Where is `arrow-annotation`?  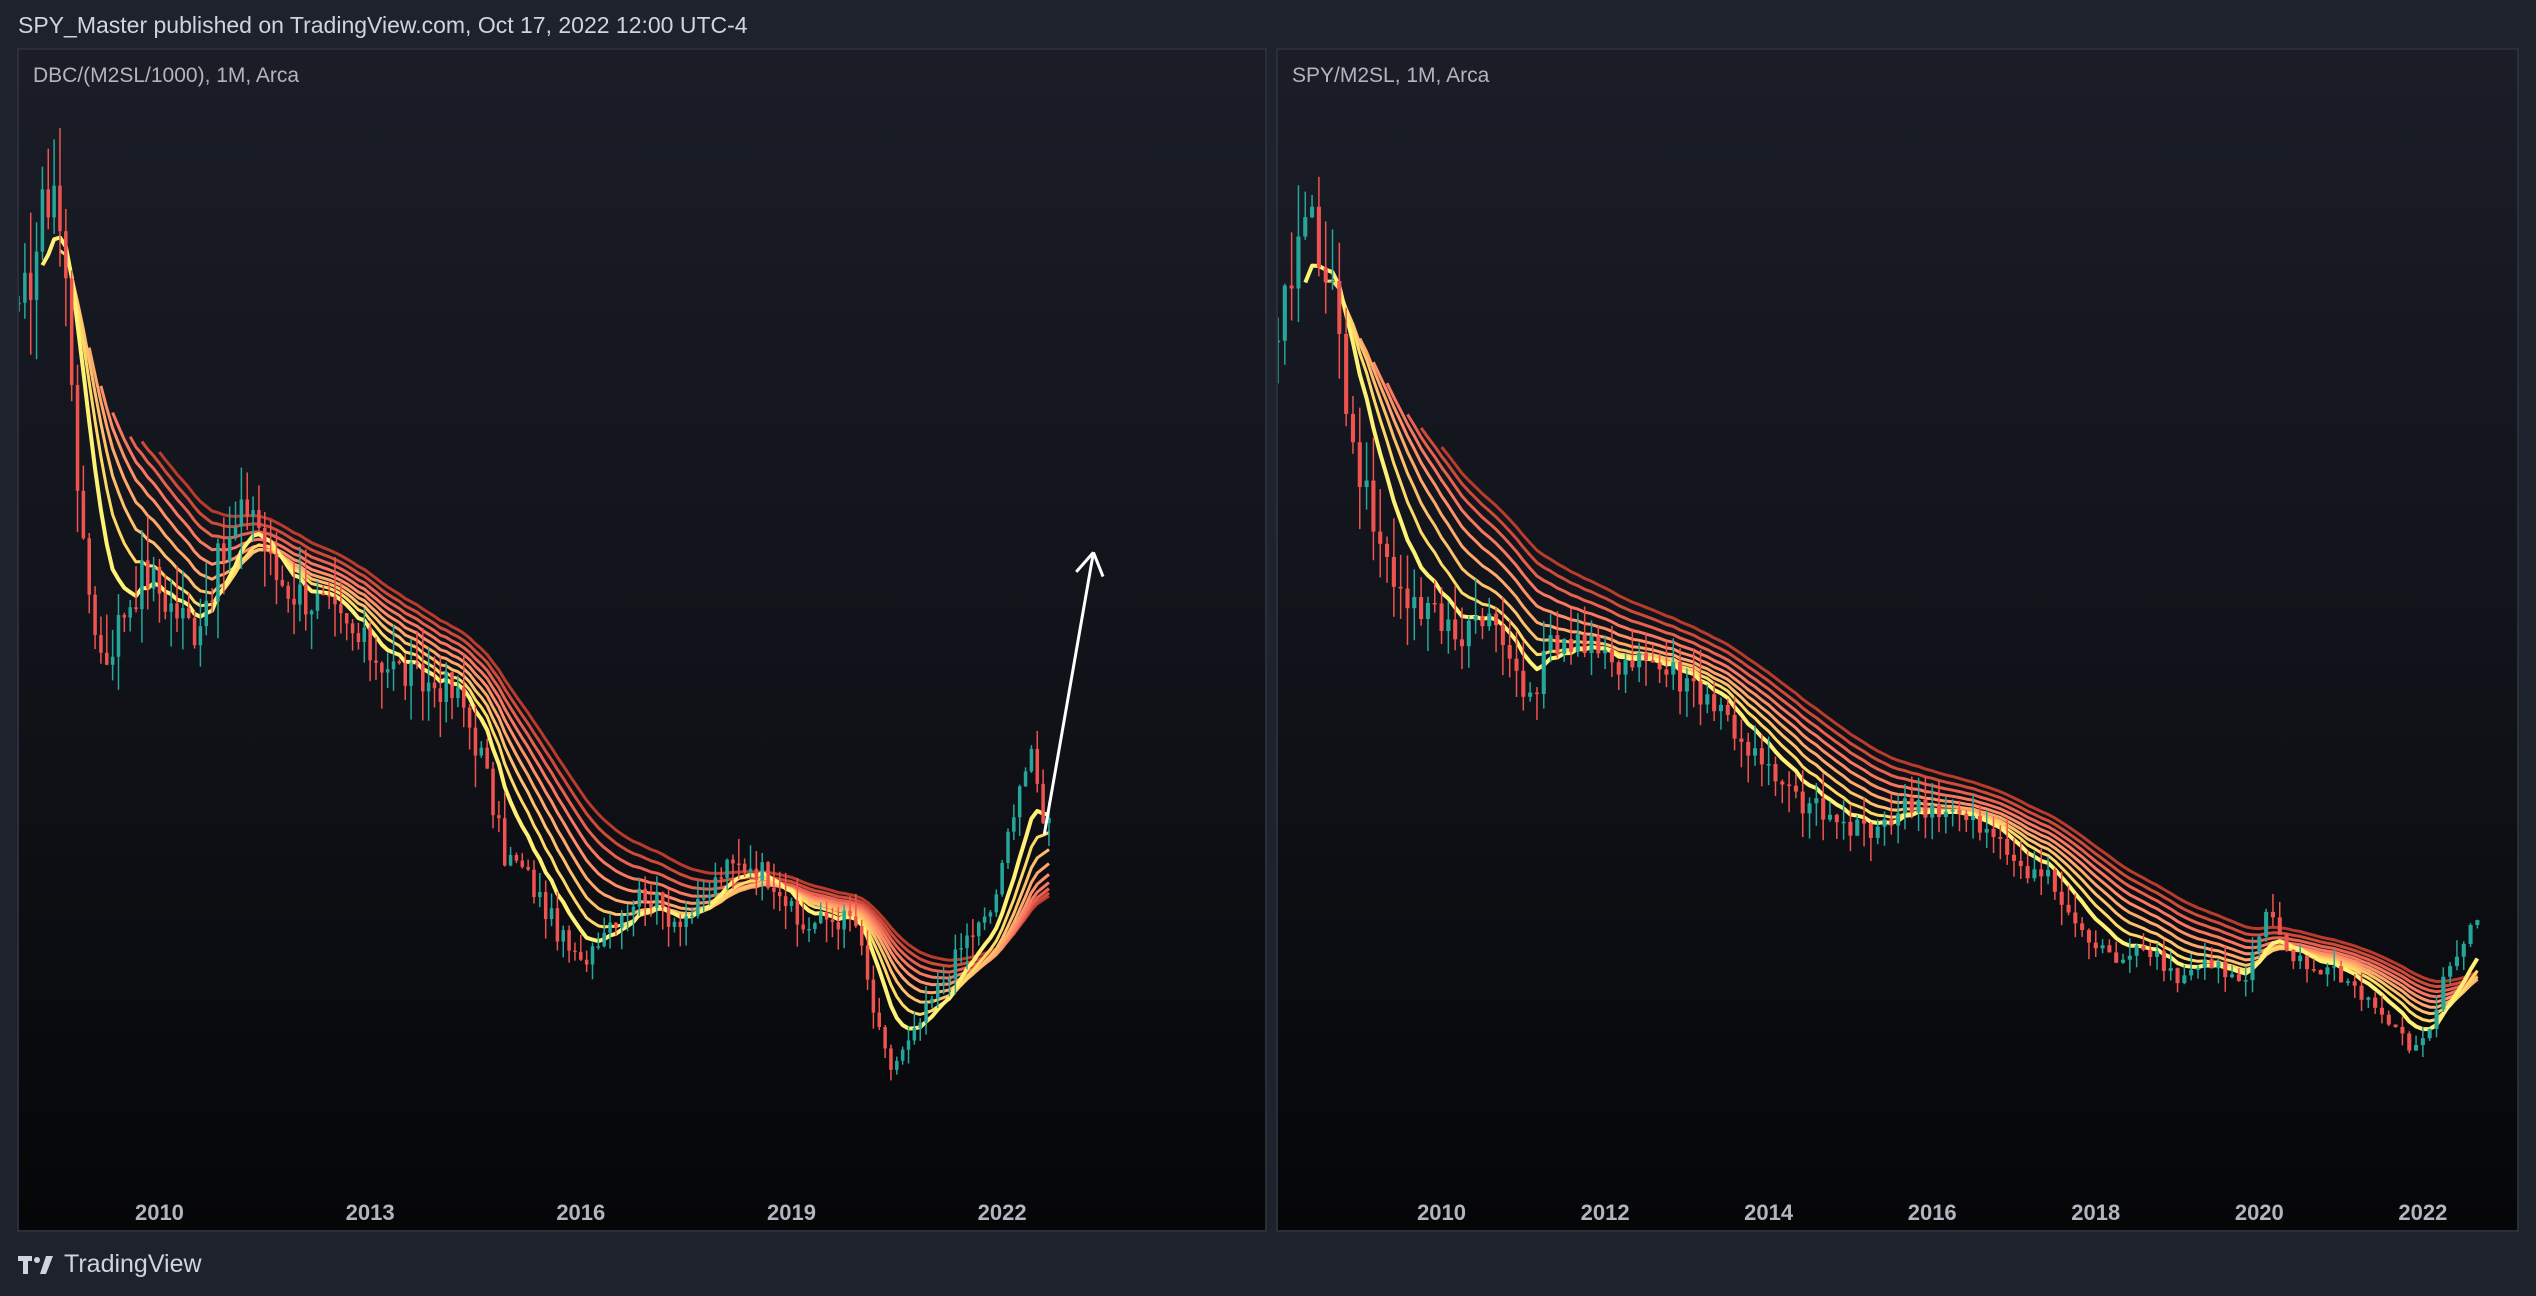 arrow-annotation is located at coordinates (1073, 693).